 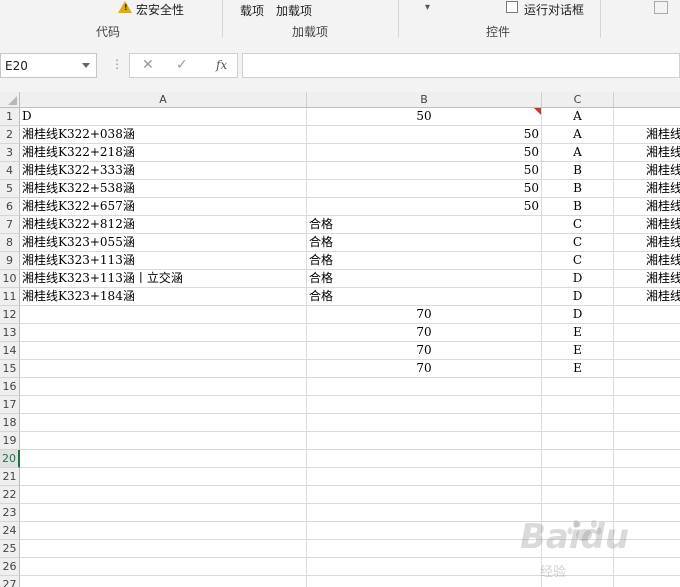 What do you see at coordinates (252, 10) in the screenshot?
I see `addins-item-button: 载项` at bounding box center [252, 10].